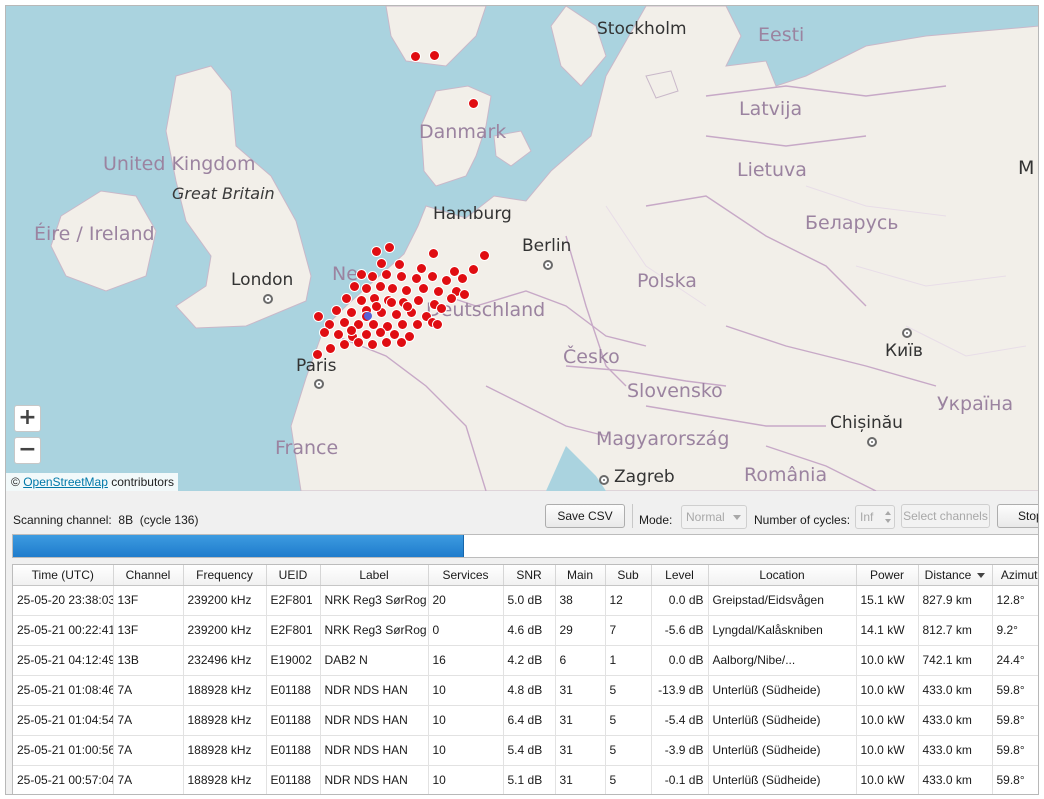  I want to click on table-cell: 12.8°, so click(1015, 600).